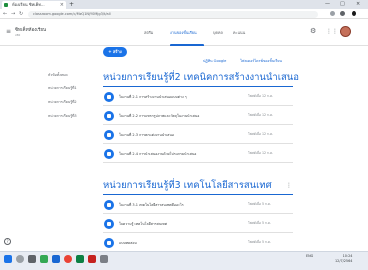 Image resolution: width=368 pixels, height=270 pixels. I want to click on taskbar-date: 12/7/2564, so click(344, 260).